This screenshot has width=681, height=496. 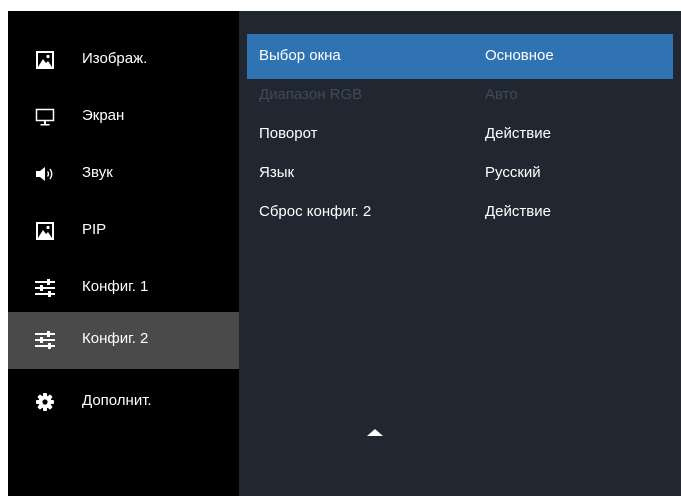 I want to click on setting-value: Русский, so click(x=513, y=172).